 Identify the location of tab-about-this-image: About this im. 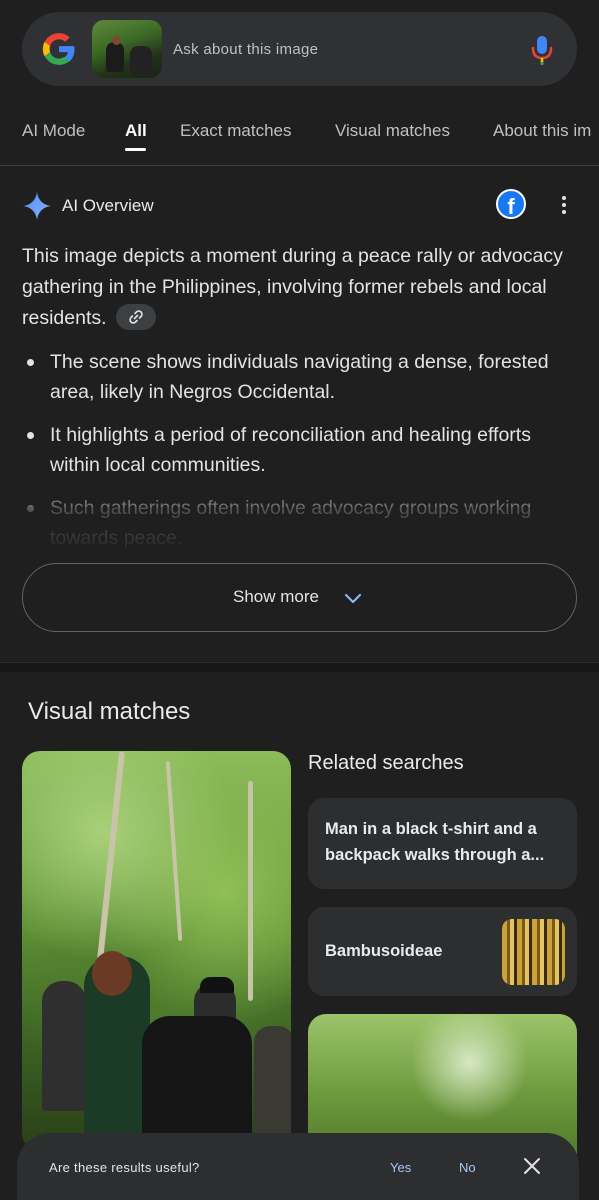
(542, 131).